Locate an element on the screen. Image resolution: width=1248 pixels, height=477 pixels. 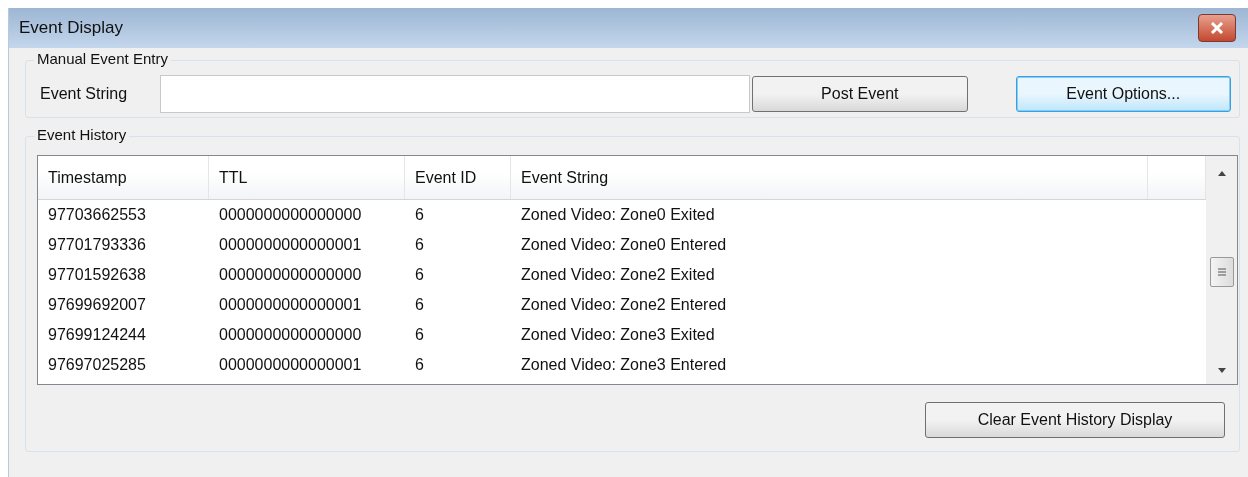
table-cell-text: 97699692007 is located at coordinates (97, 305).